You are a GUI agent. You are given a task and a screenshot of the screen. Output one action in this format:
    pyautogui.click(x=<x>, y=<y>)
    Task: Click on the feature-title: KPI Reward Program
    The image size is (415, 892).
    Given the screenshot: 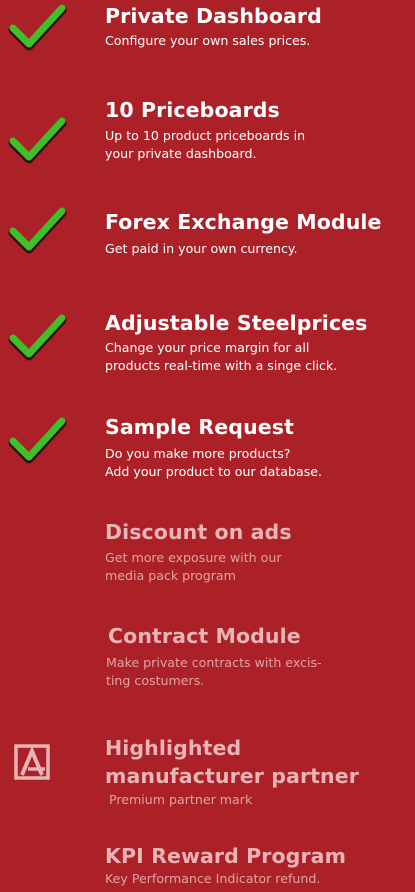 What is the action you would take?
    pyautogui.click(x=226, y=856)
    